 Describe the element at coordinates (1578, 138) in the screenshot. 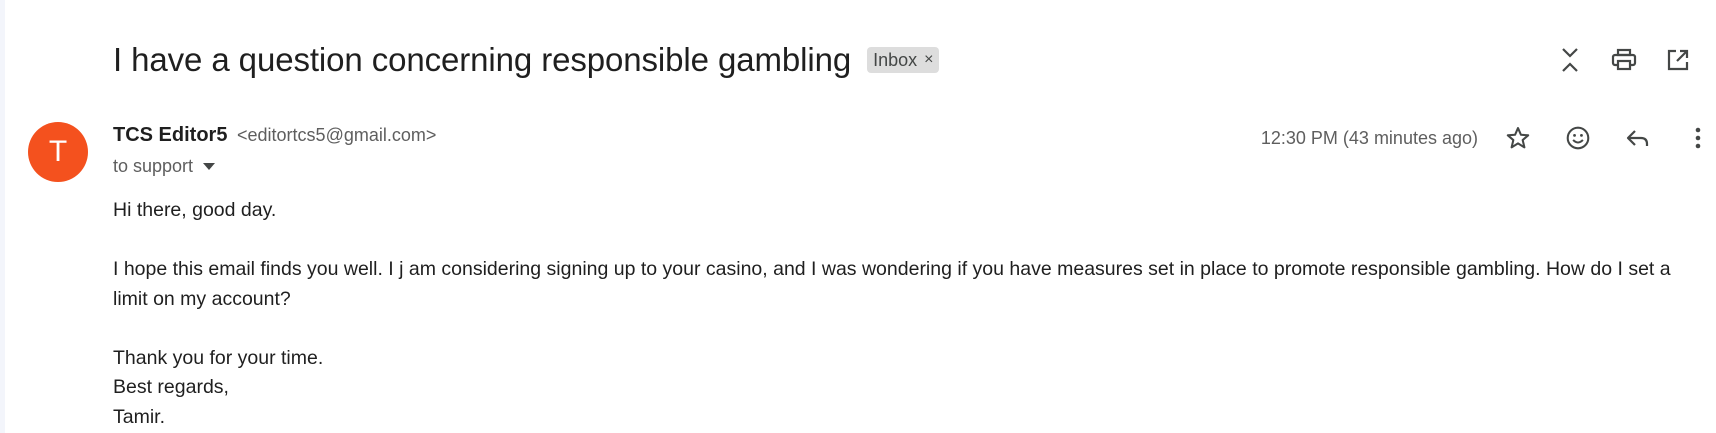

I see `emoji-icon` at that location.